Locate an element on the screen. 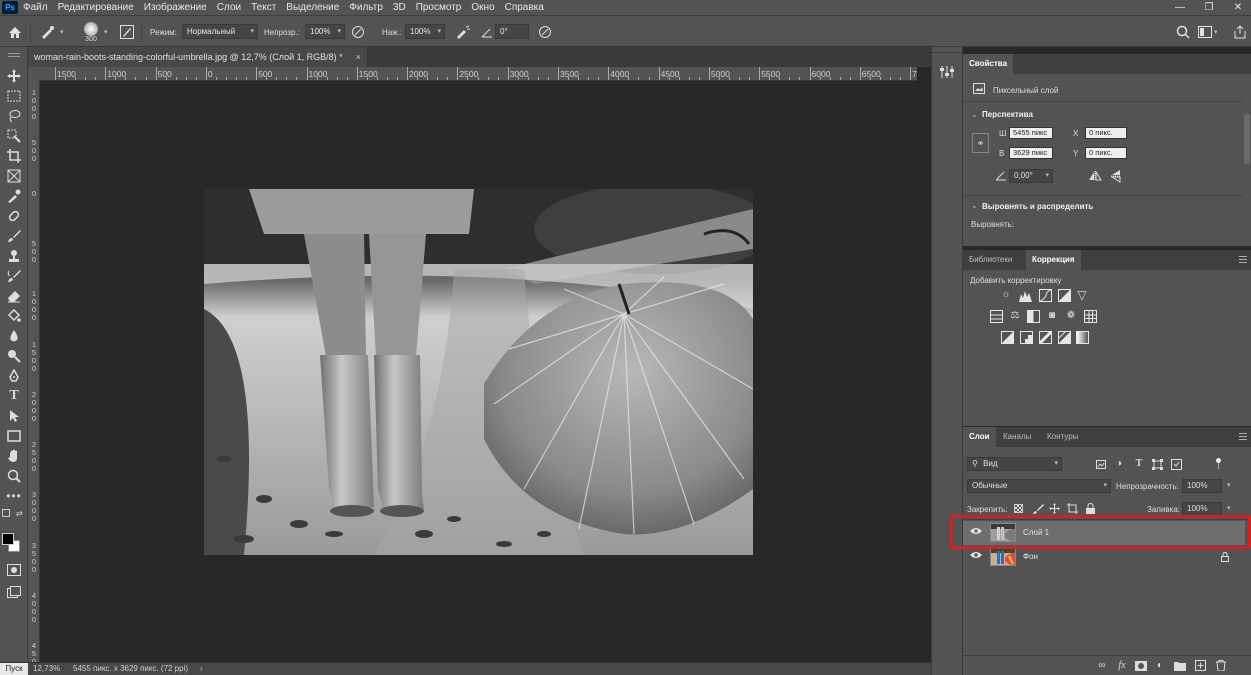  color-balance-icon: ⚖ is located at coordinates (1015, 316).